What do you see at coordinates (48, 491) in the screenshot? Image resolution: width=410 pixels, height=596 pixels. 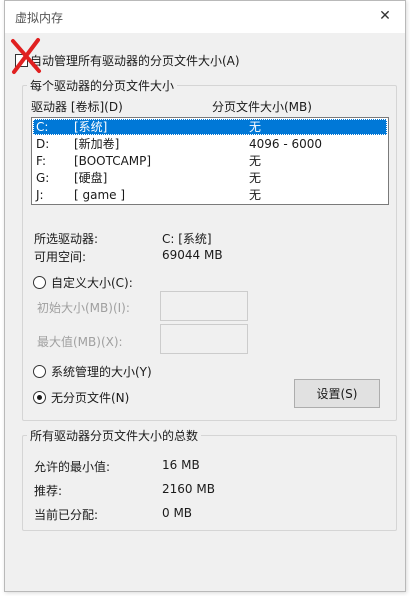 I see `recommended-label: 推荐:` at bounding box center [48, 491].